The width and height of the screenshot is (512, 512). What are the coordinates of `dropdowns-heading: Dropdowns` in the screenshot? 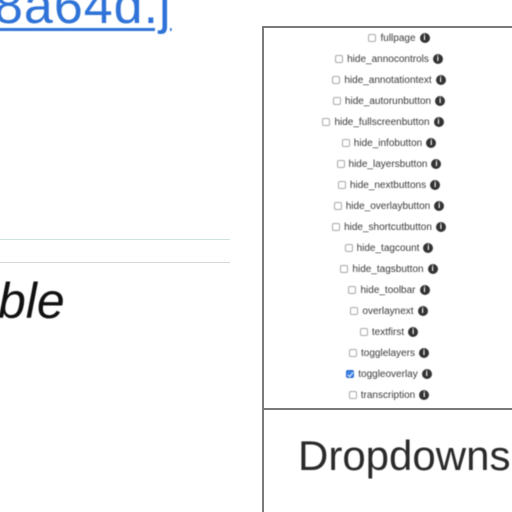 It's located at (404, 455).